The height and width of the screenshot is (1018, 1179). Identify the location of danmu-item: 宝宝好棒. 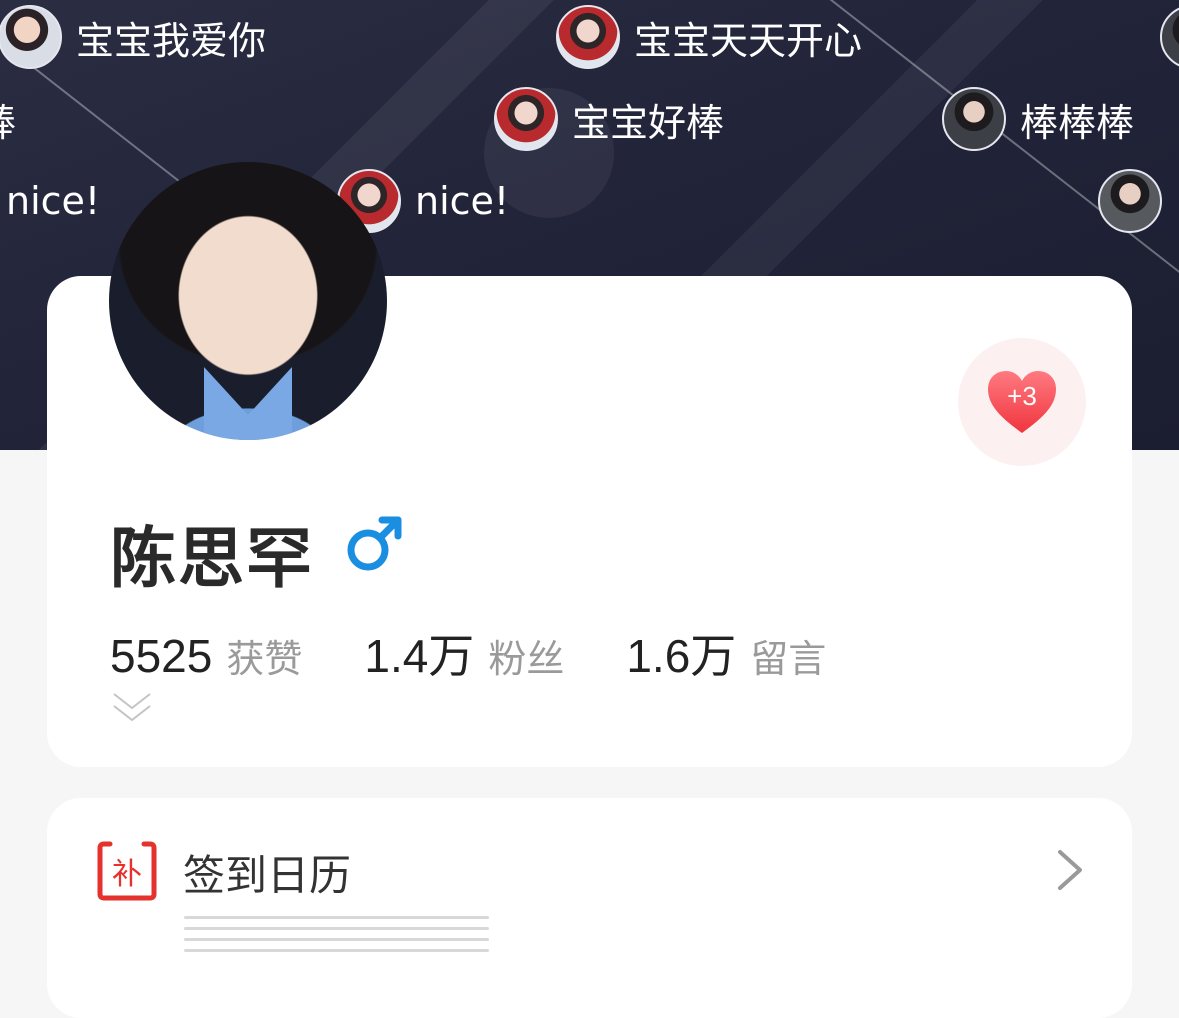
(609, 119).